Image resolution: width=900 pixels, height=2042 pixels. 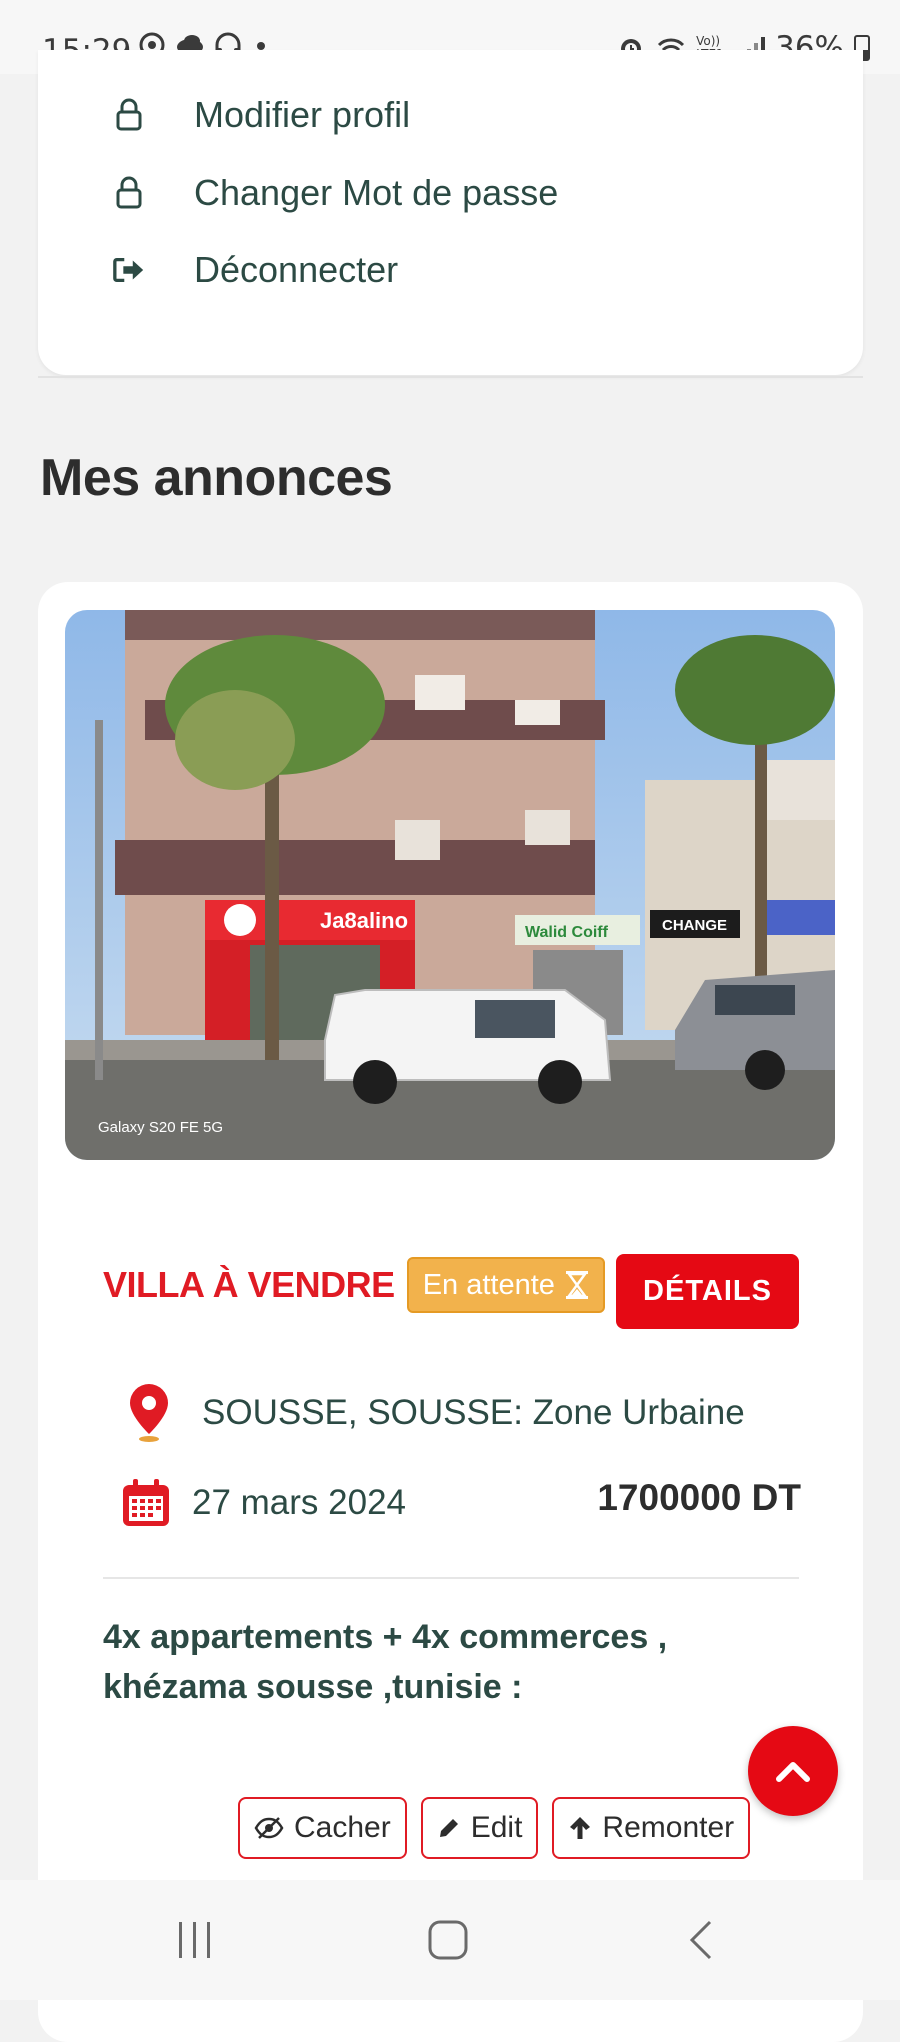 What do you see at coordinates (488, 1284) in the screenshot?
I see `status-badge-label: En attente` at bounding box center [488, 1284].